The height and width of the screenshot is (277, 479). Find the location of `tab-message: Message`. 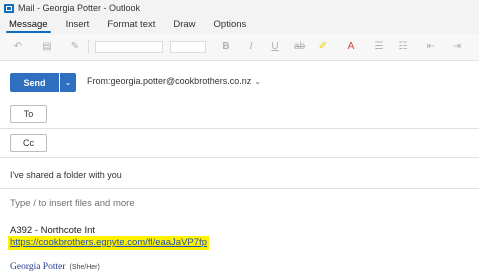

tab-message: Message is located at coordinates (28, 26).